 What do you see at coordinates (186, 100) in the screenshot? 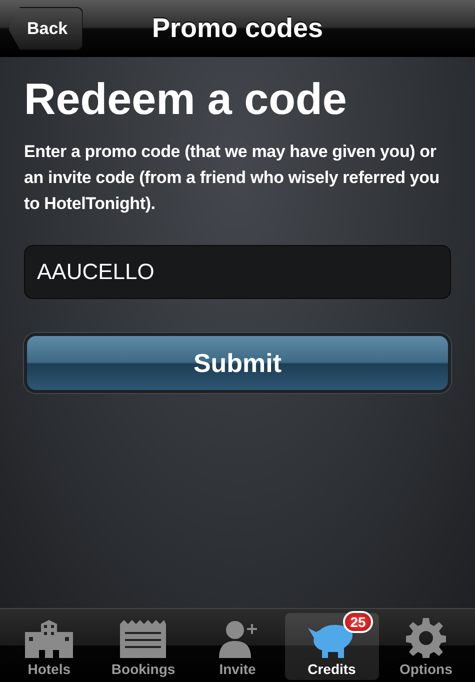
I see `page-heading: Redeem a code` at bounding box center [186, 100].